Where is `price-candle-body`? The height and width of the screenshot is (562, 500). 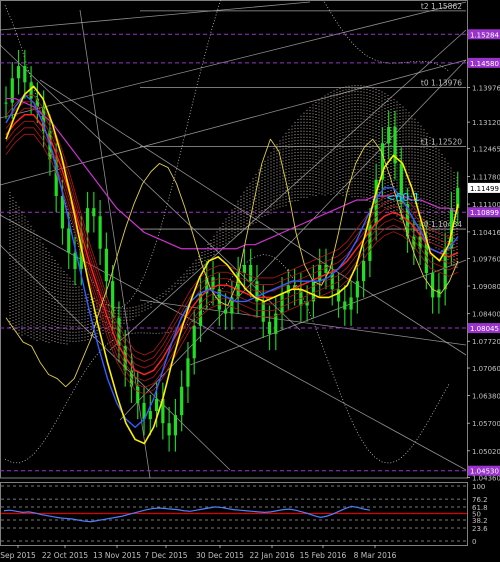 price-candle-body is located at coordinates (94, 212).